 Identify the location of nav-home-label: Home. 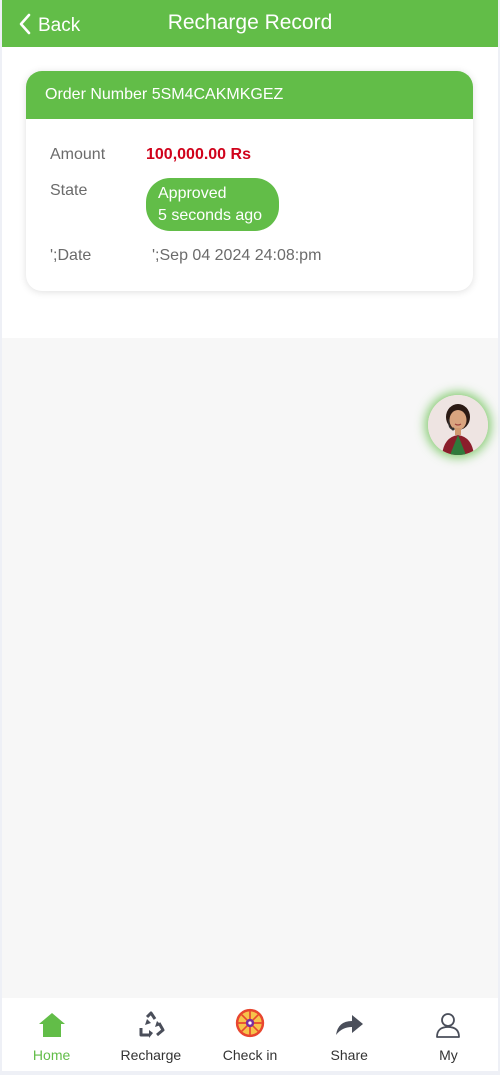
(51, 1055).